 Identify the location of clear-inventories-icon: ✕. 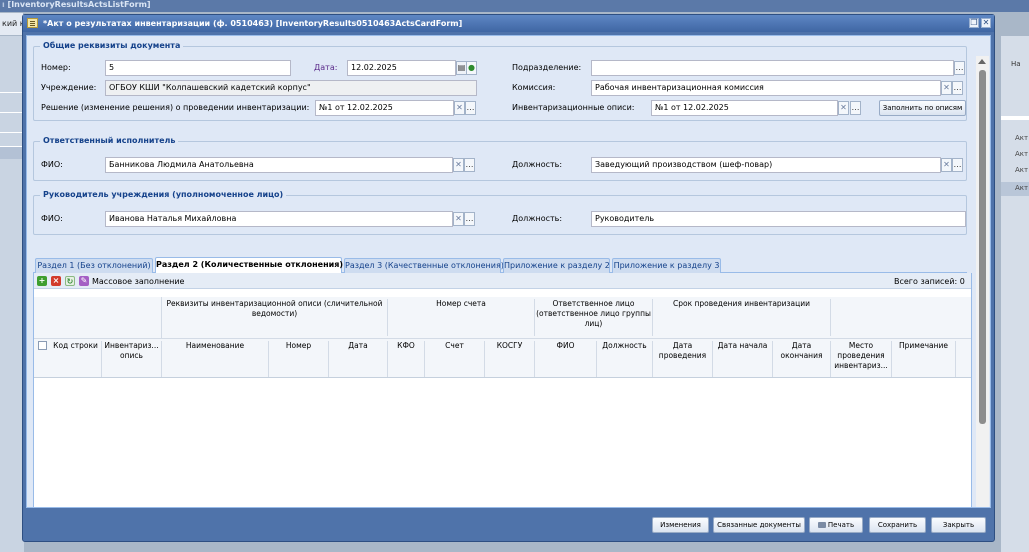
(843, 108).